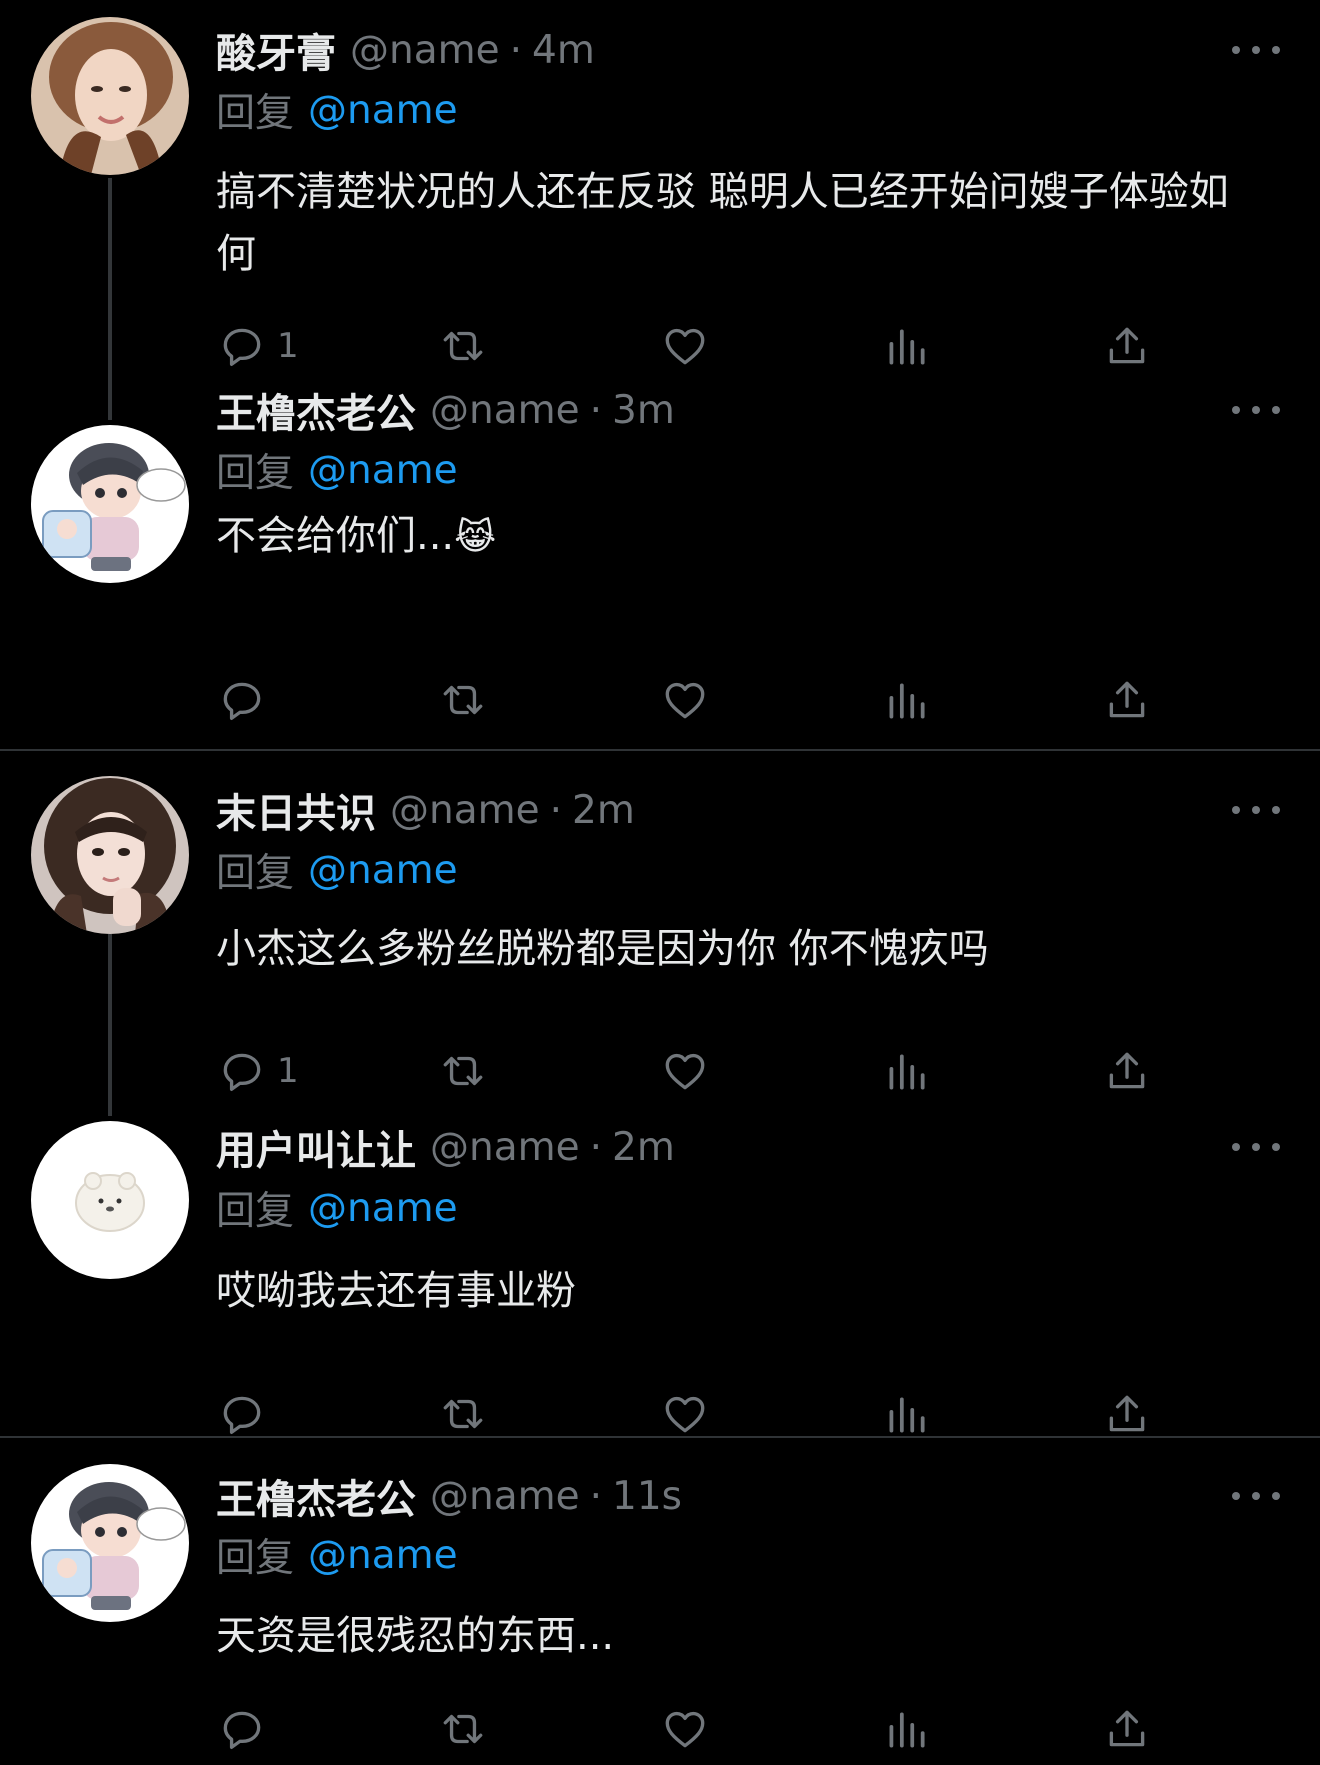 This screenshot has width=1320, height=1765. Describe the element at coordinates (316, 1147) in the screenshot. I see `display-name: 用户叫让让` at that location.